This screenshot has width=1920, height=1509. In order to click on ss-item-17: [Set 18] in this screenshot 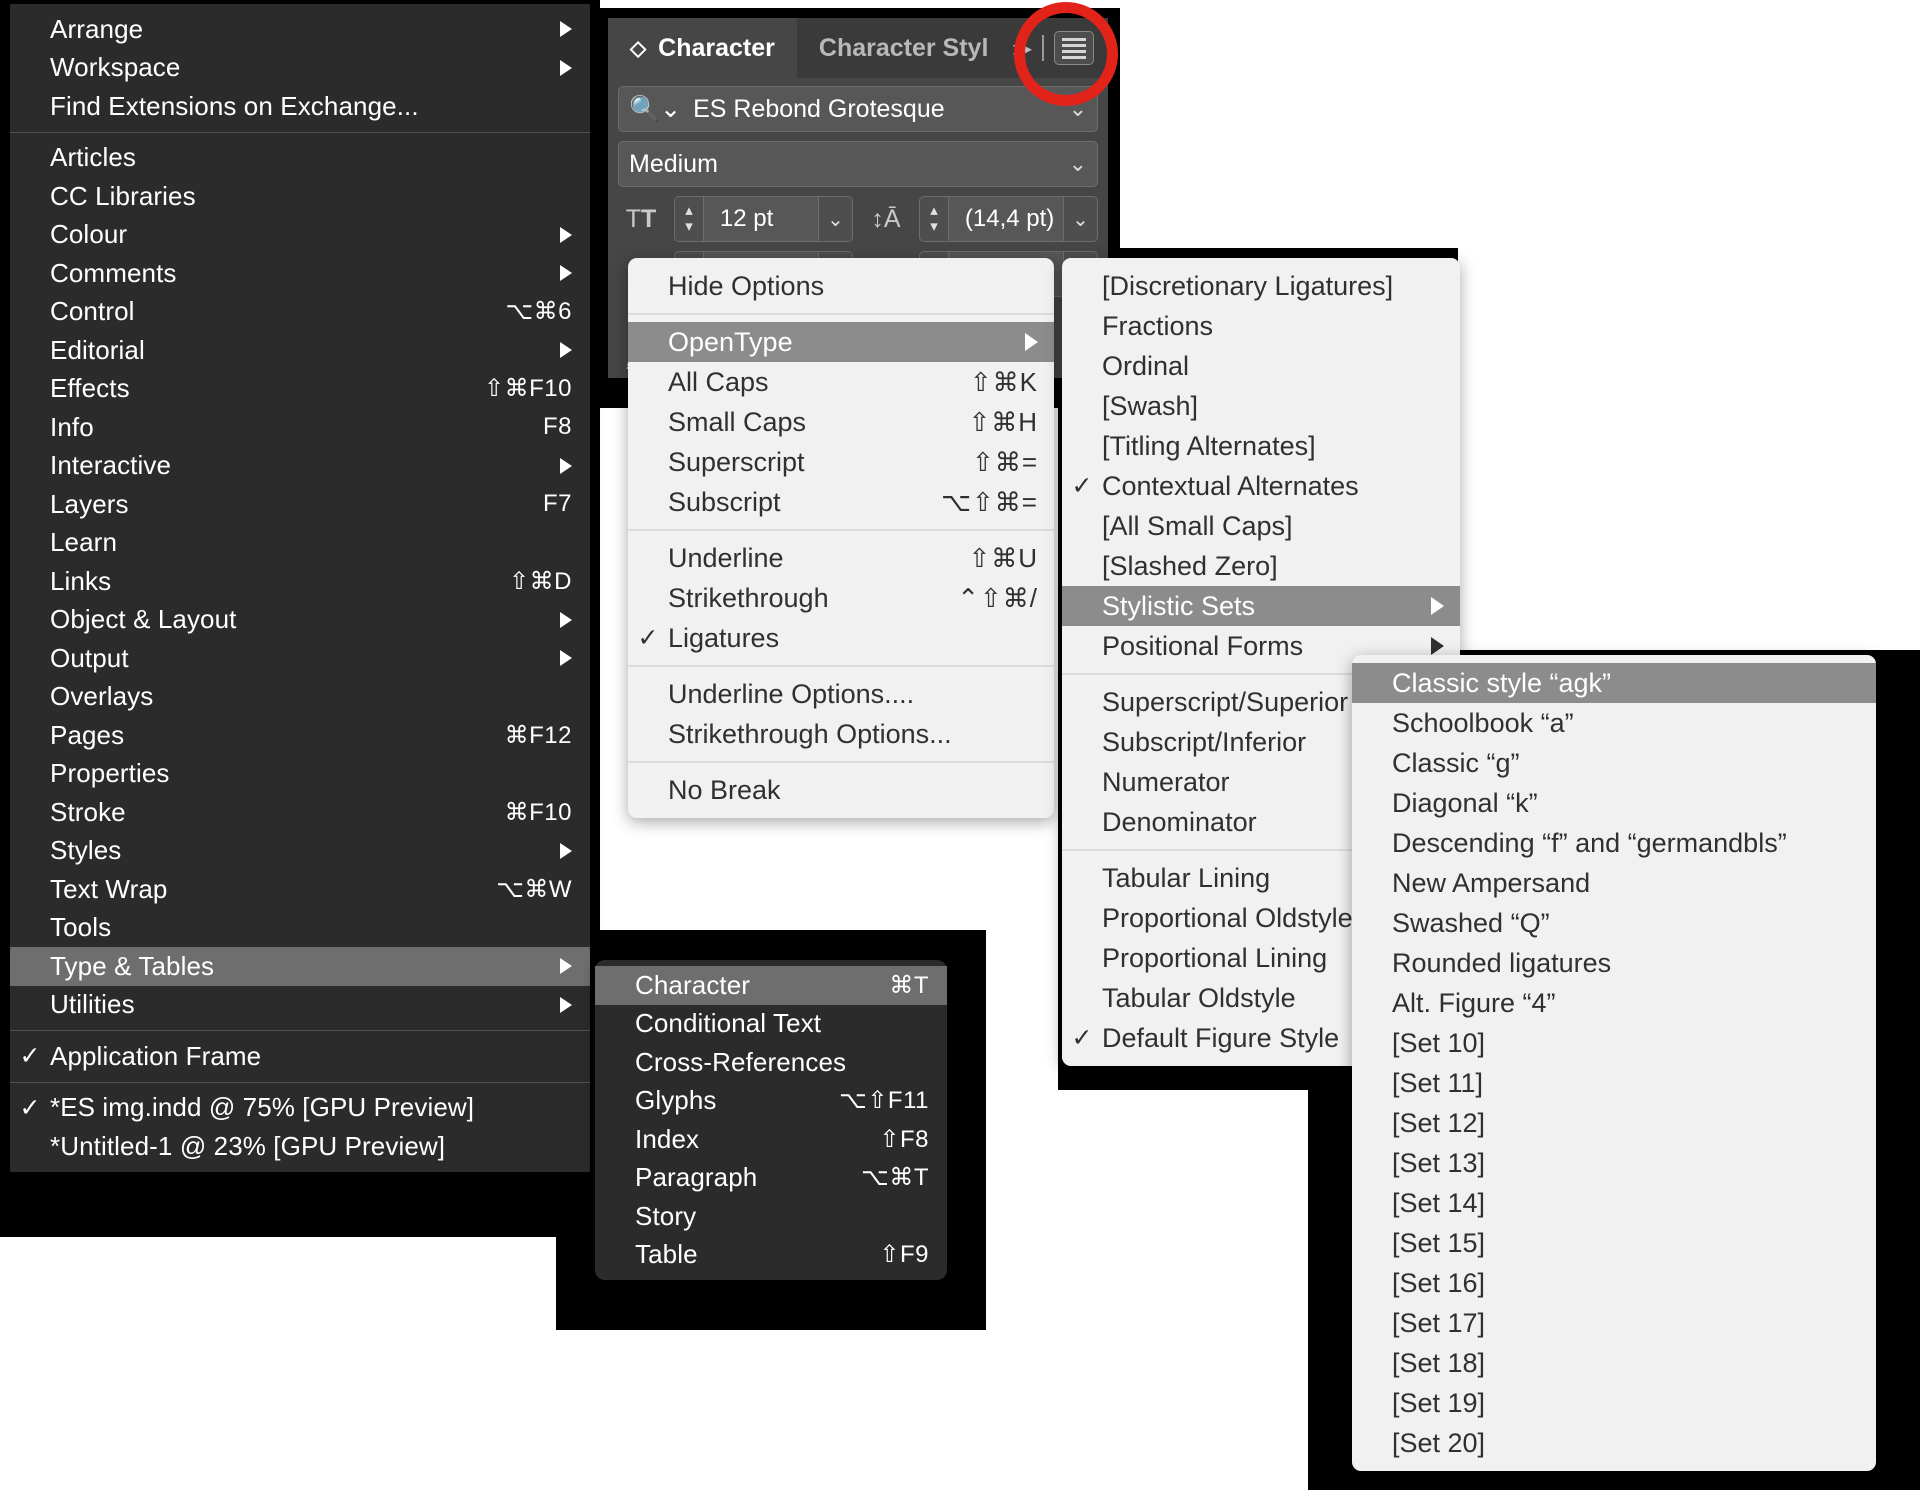, I will do `click(1614, 1363)`.